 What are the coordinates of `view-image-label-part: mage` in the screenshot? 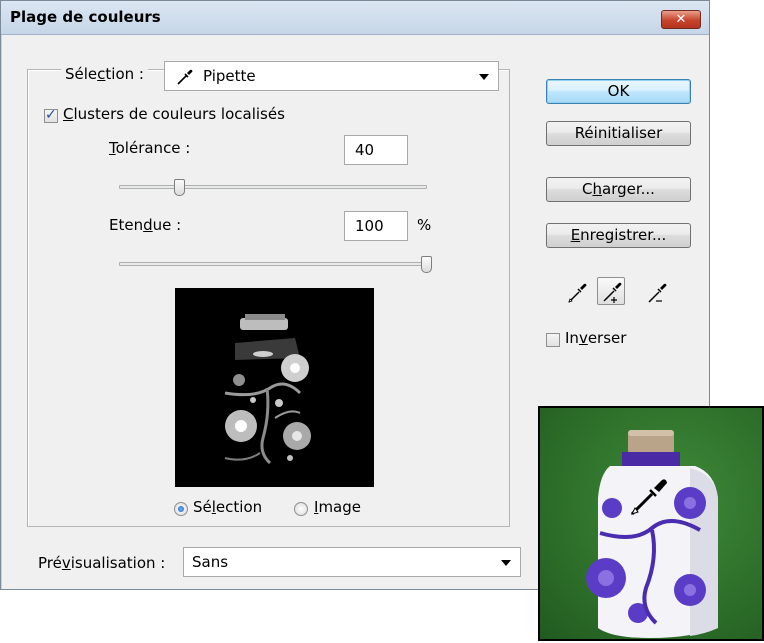 It's located at (339, 507).